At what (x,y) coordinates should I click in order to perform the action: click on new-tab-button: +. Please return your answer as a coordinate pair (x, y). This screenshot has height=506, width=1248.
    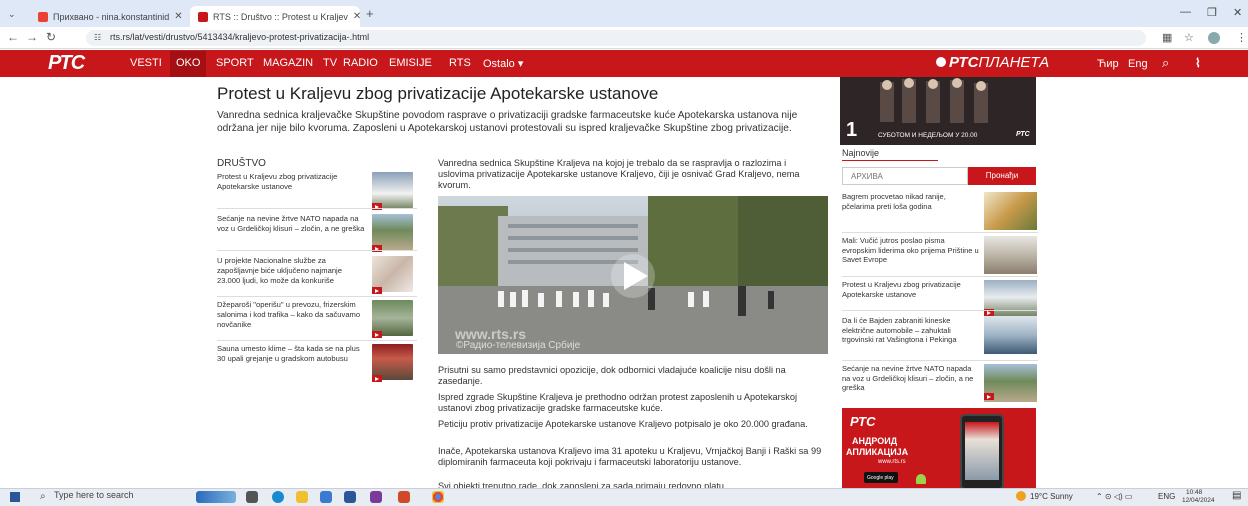
    Looking at the image, I should click on (370, 13).